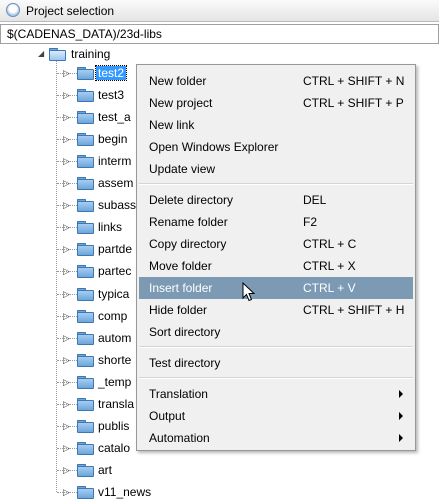 Image resolution: width=439 pixels, height=502 pixels. Describe the element at coordinates (276, 244) in the screenshot. I see `menu-item-copy-directory: Copy directory CTRL + C` at that location.